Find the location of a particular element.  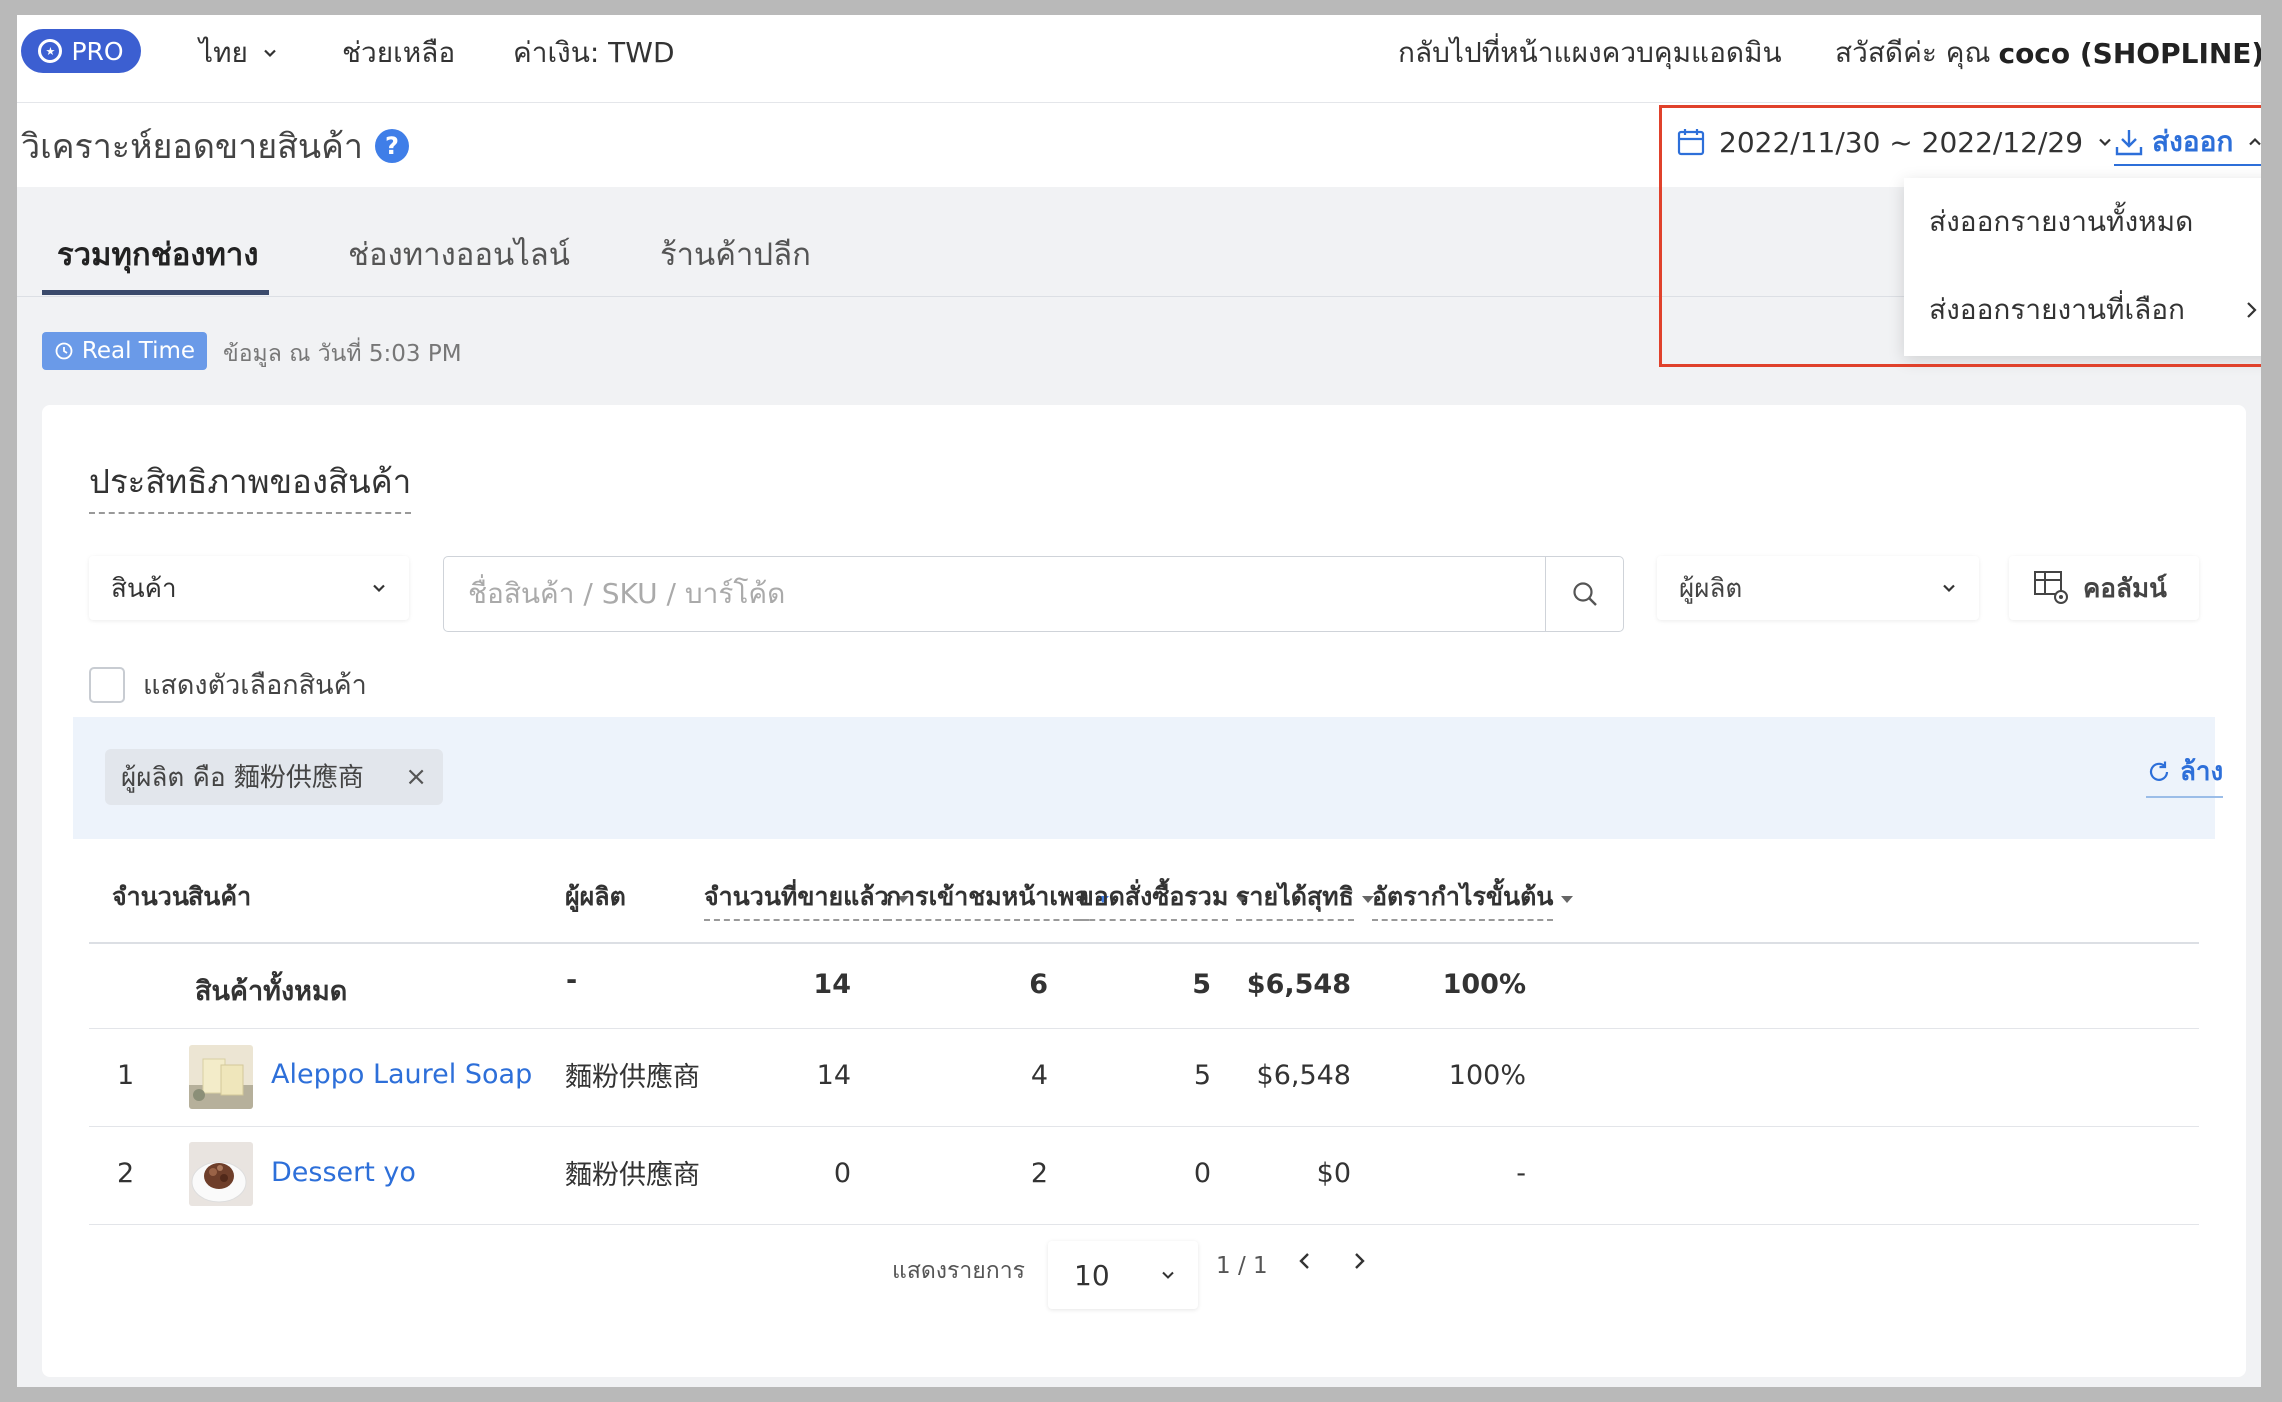

column-header-manufacturer: ผู้ผลิต is located at coordinates (595, 897).